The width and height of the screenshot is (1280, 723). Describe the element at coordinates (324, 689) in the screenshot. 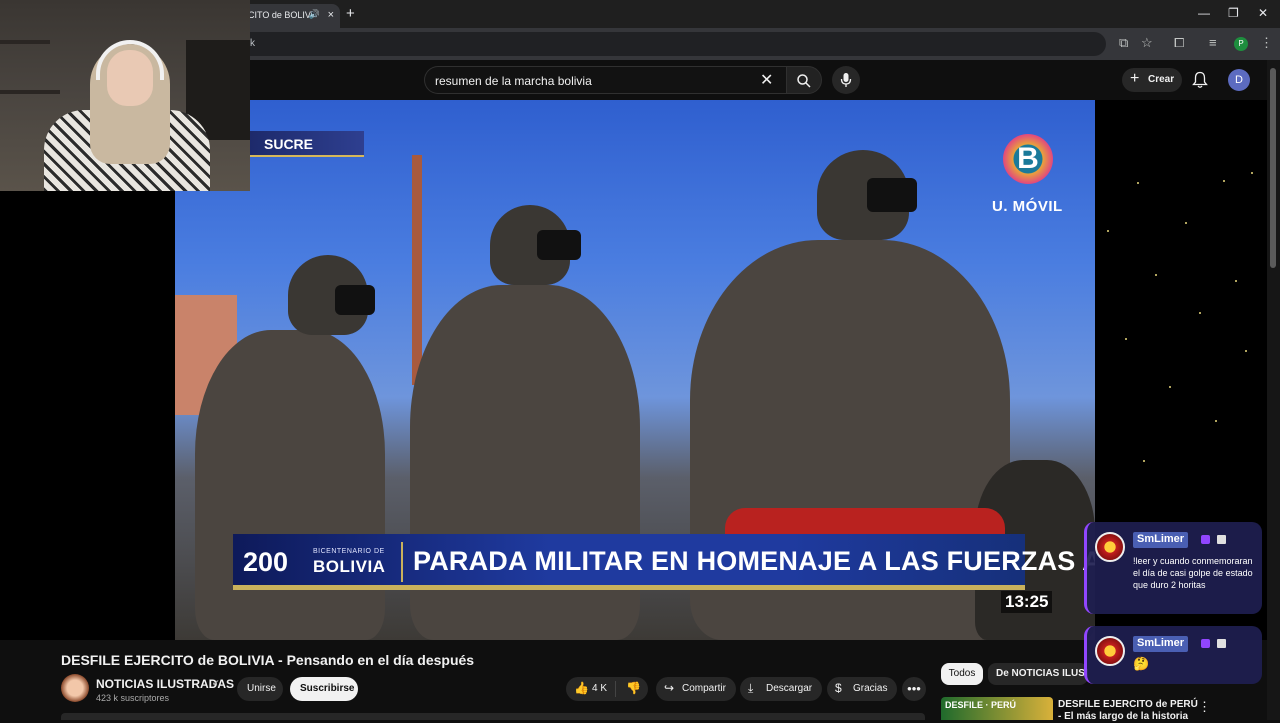

I see `subscribe-button: Suscribirse` at that location.